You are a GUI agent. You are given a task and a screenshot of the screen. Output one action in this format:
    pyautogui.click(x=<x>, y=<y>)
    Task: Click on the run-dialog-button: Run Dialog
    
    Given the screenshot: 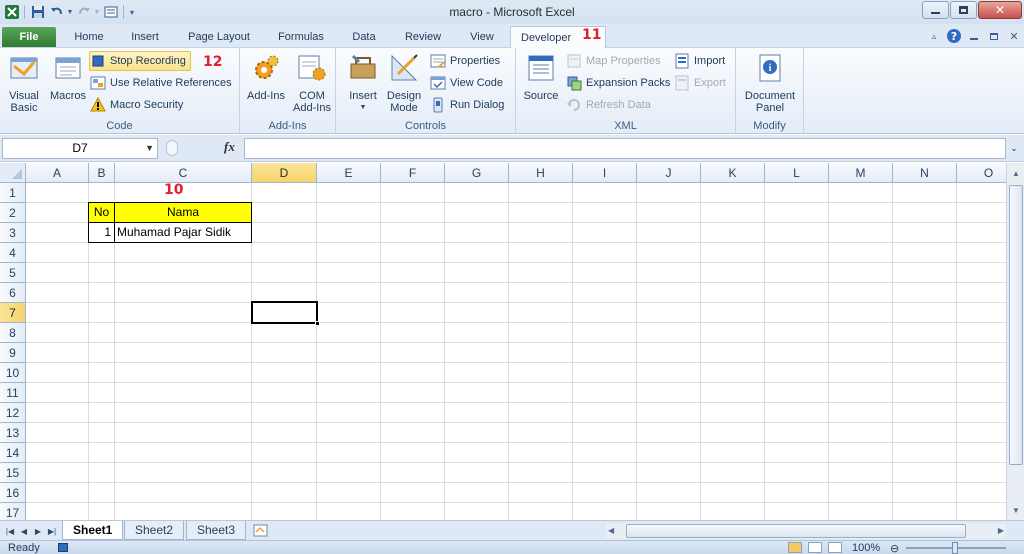 What is the action you would take?
    pyautogui.click(x=467, y=105)
    